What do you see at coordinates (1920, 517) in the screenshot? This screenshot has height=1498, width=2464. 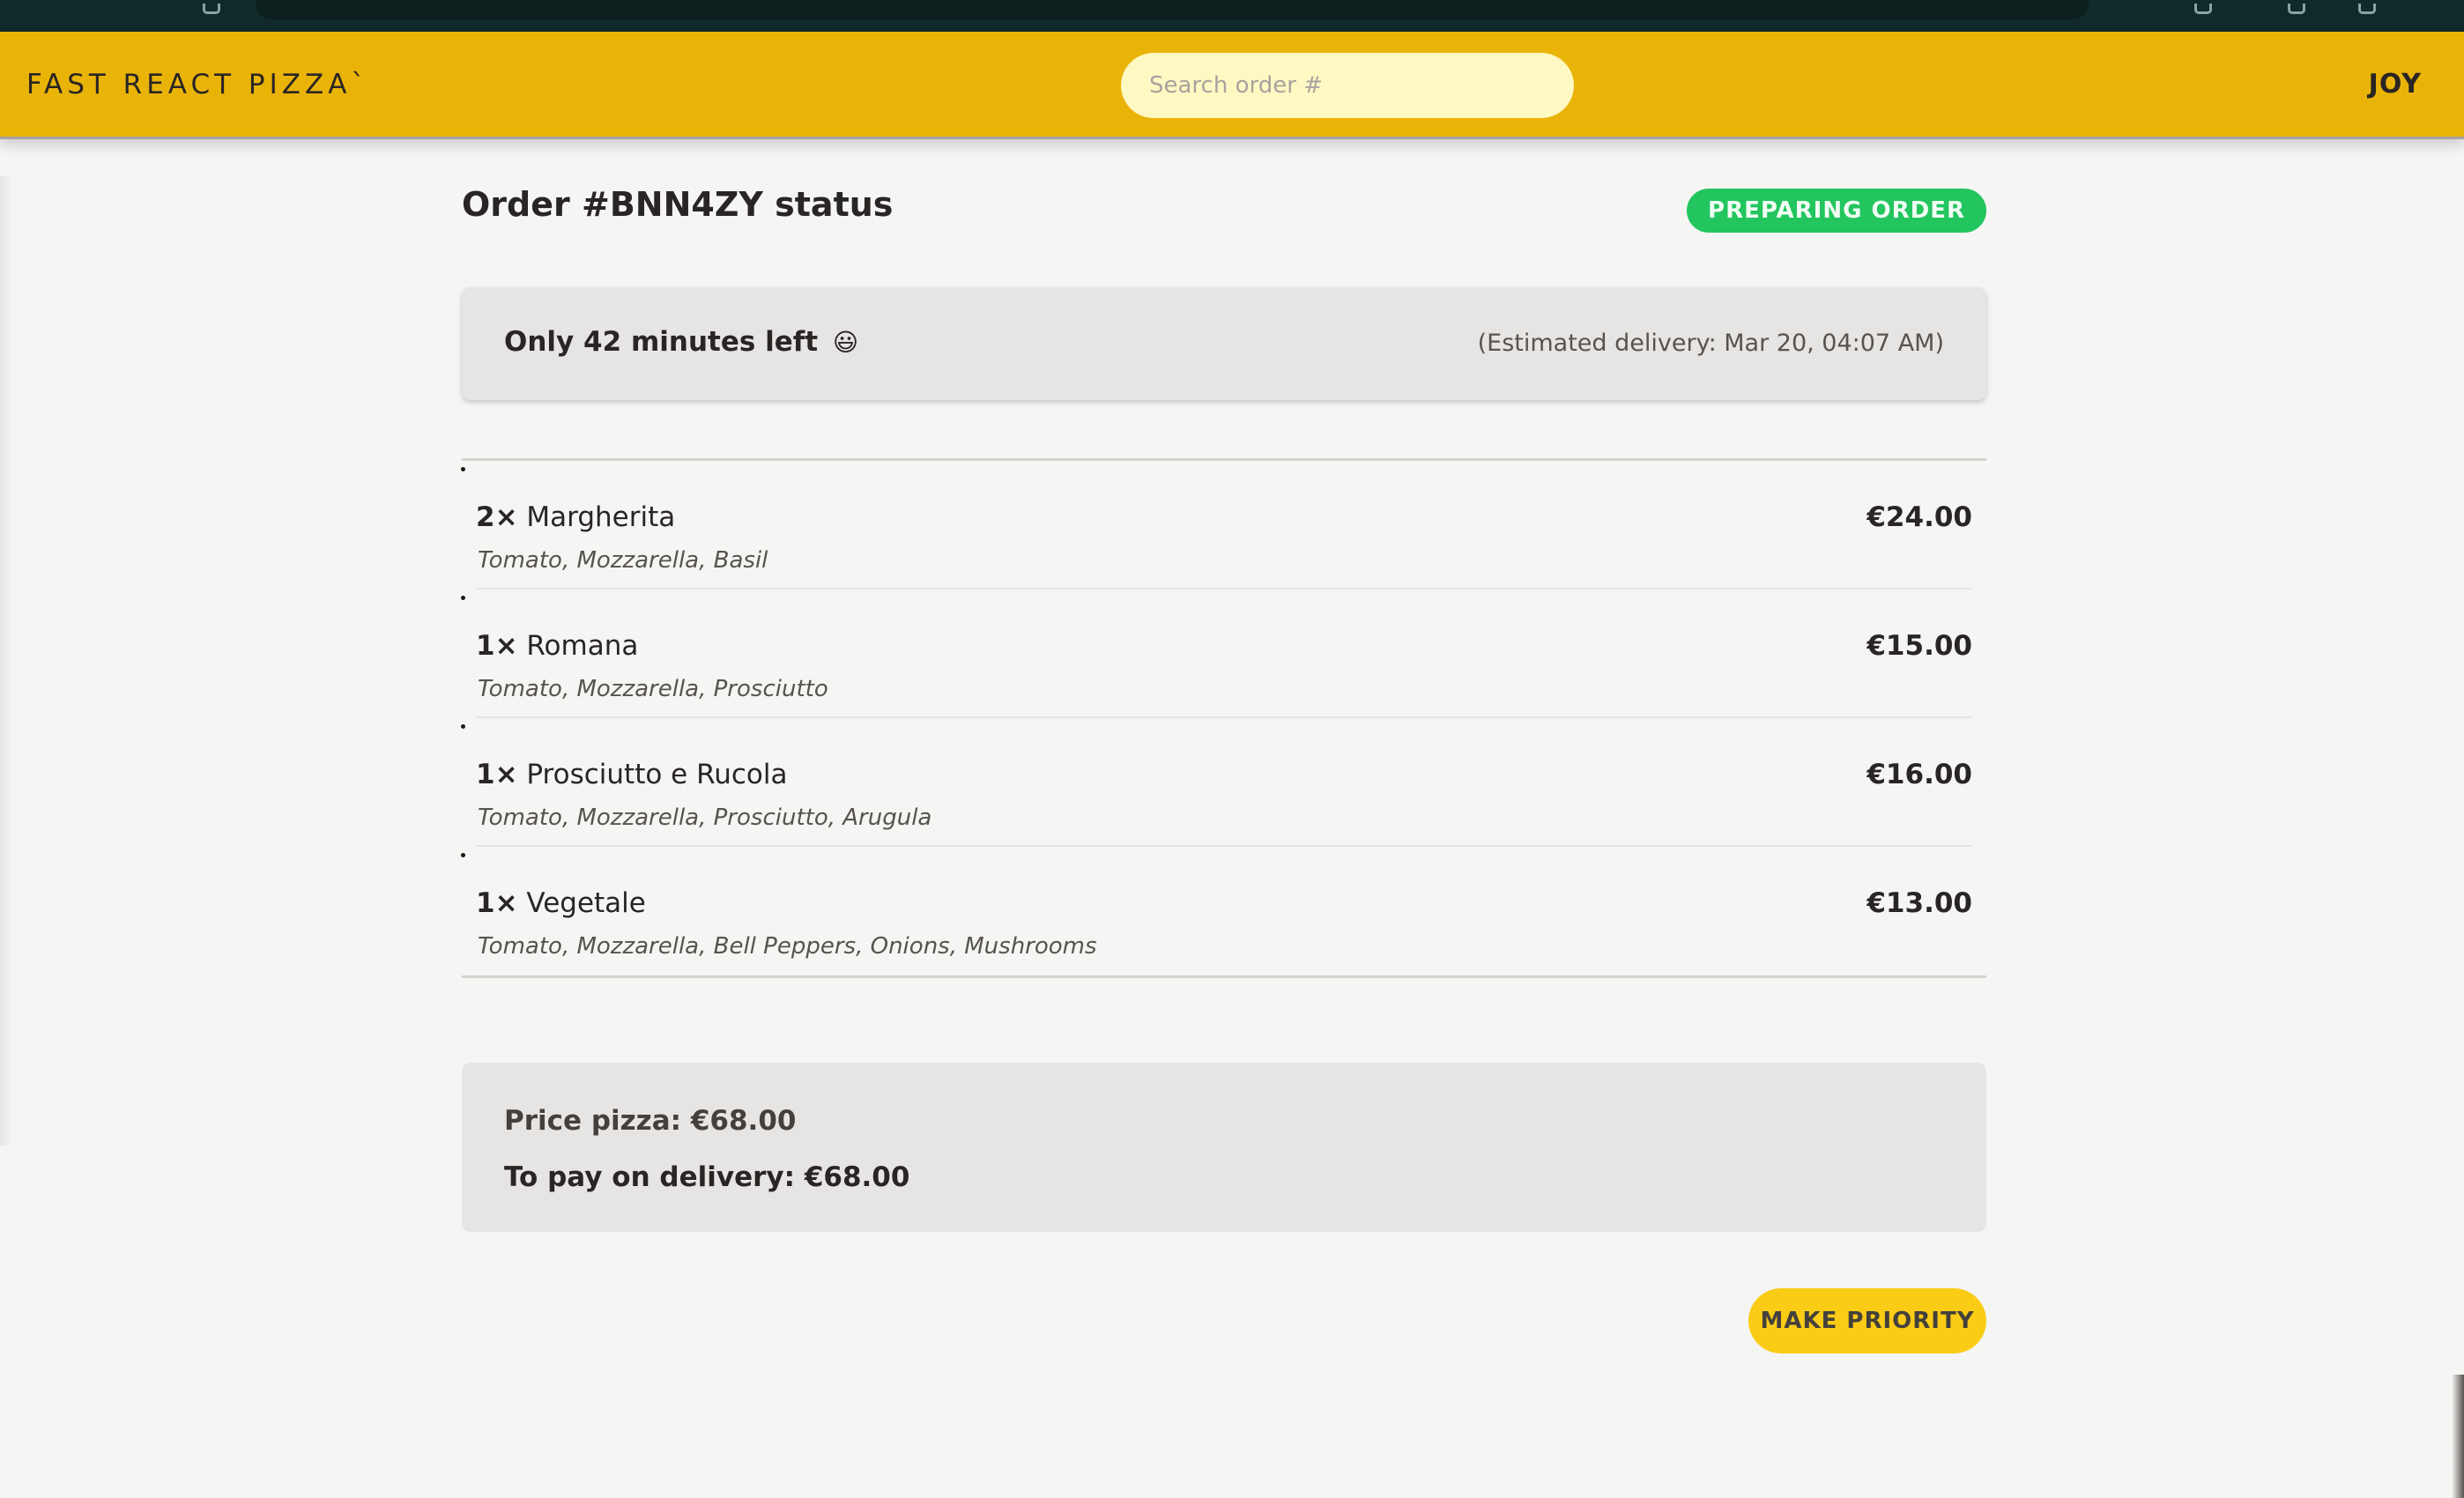 I see `item-price: €24.00` at bounding box center [1920, 517].